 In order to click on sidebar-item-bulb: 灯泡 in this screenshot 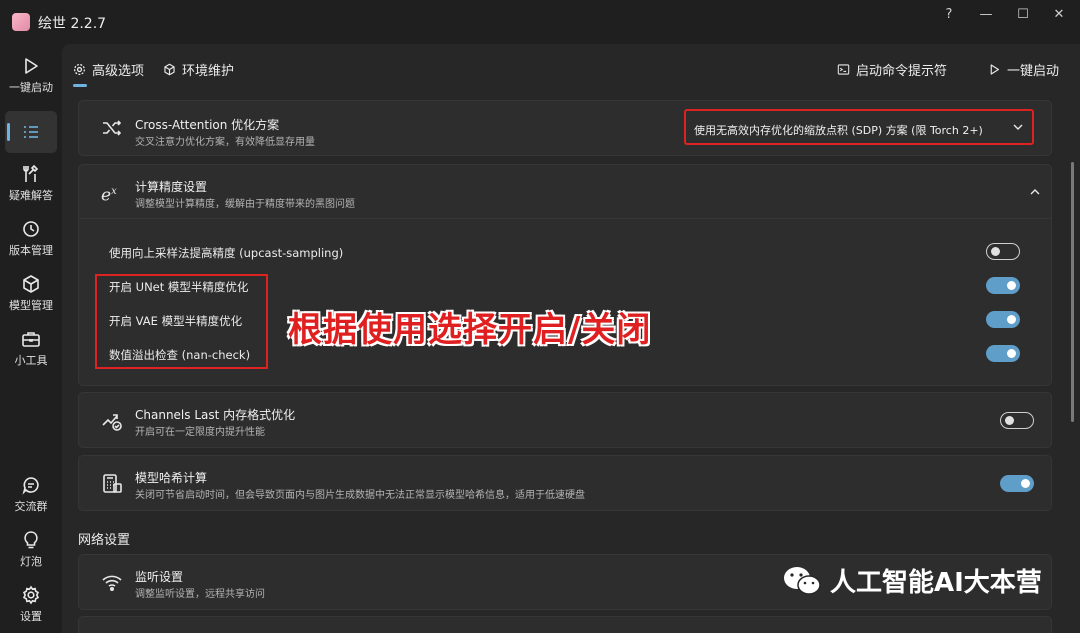, I will do `click(31, 549)`.